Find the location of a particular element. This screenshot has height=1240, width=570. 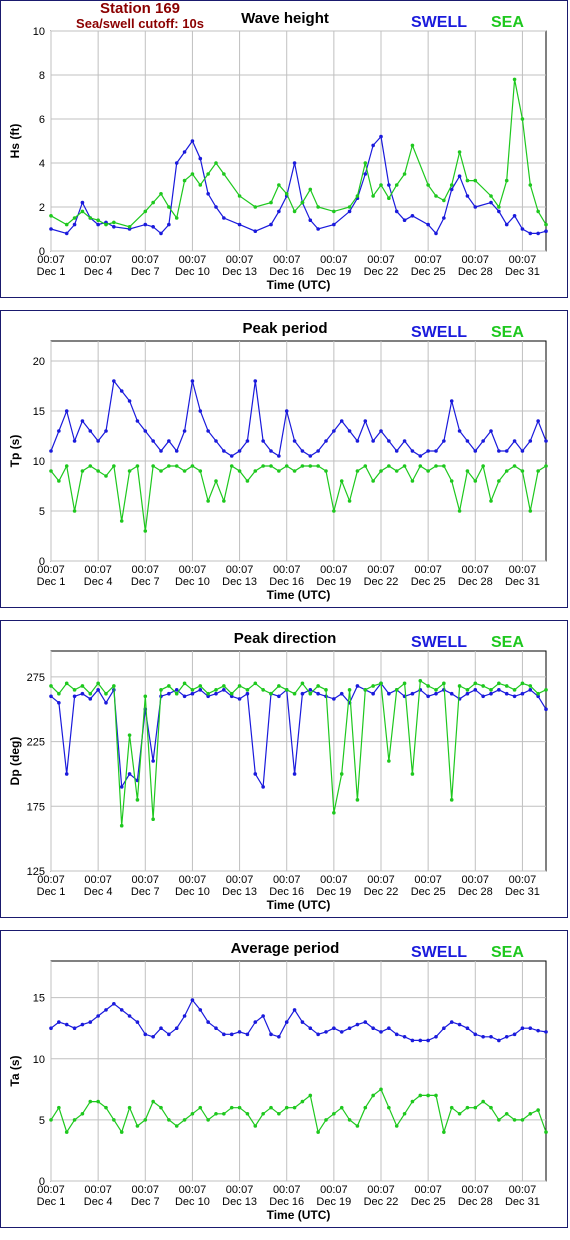

x-tick-date: Dec 1 is located at coordinates (51, 892).